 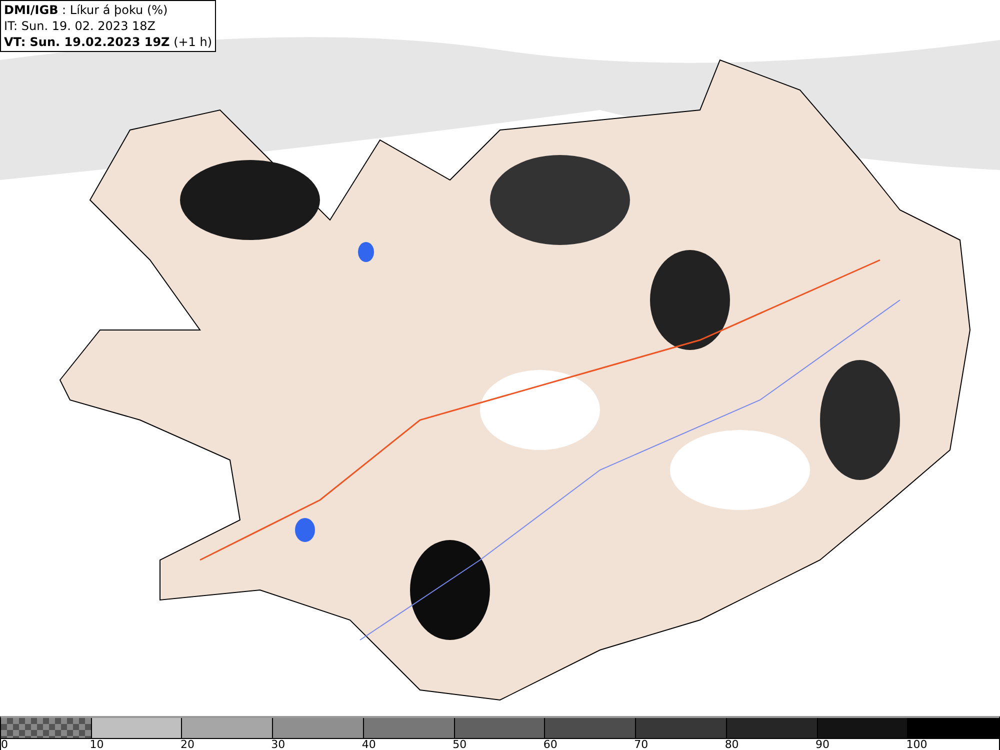 I want to click on legend-label: 10, so click(x=97, y=744).